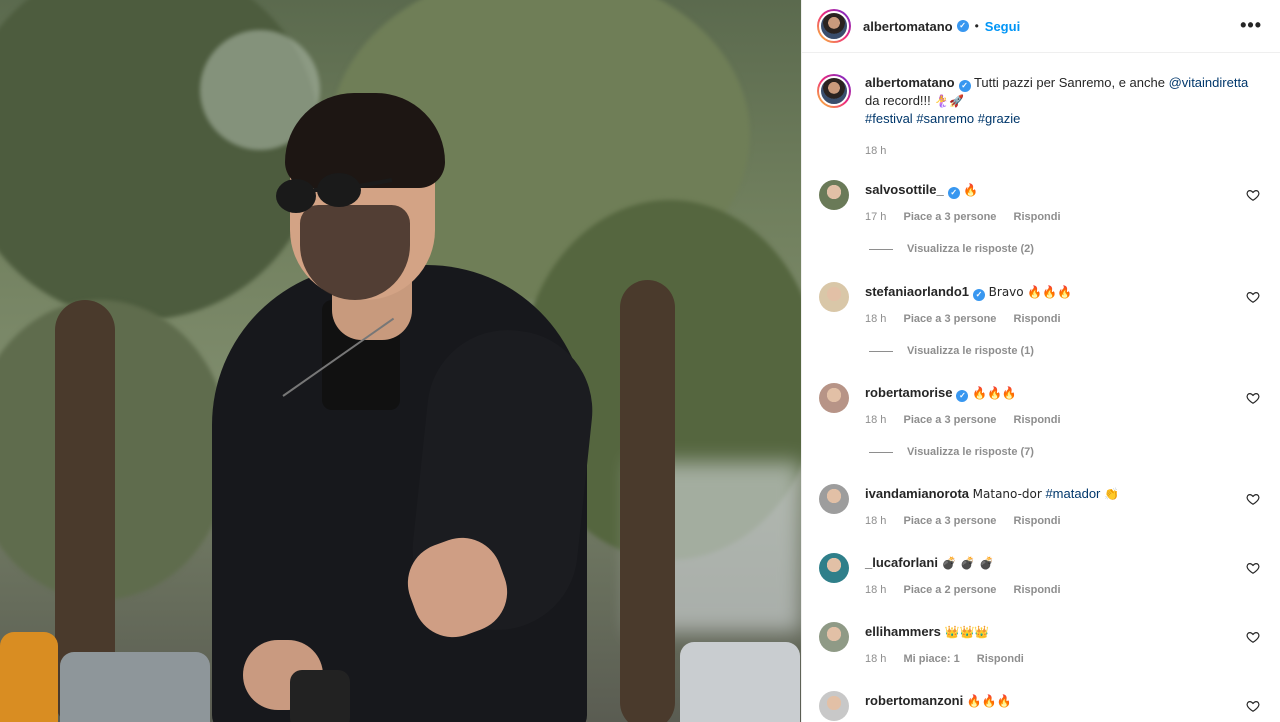 The image size is (1280, 722). I want to click on caption-text: Tutti pazzi per Sanremo, e anche, so click(1069, 82).